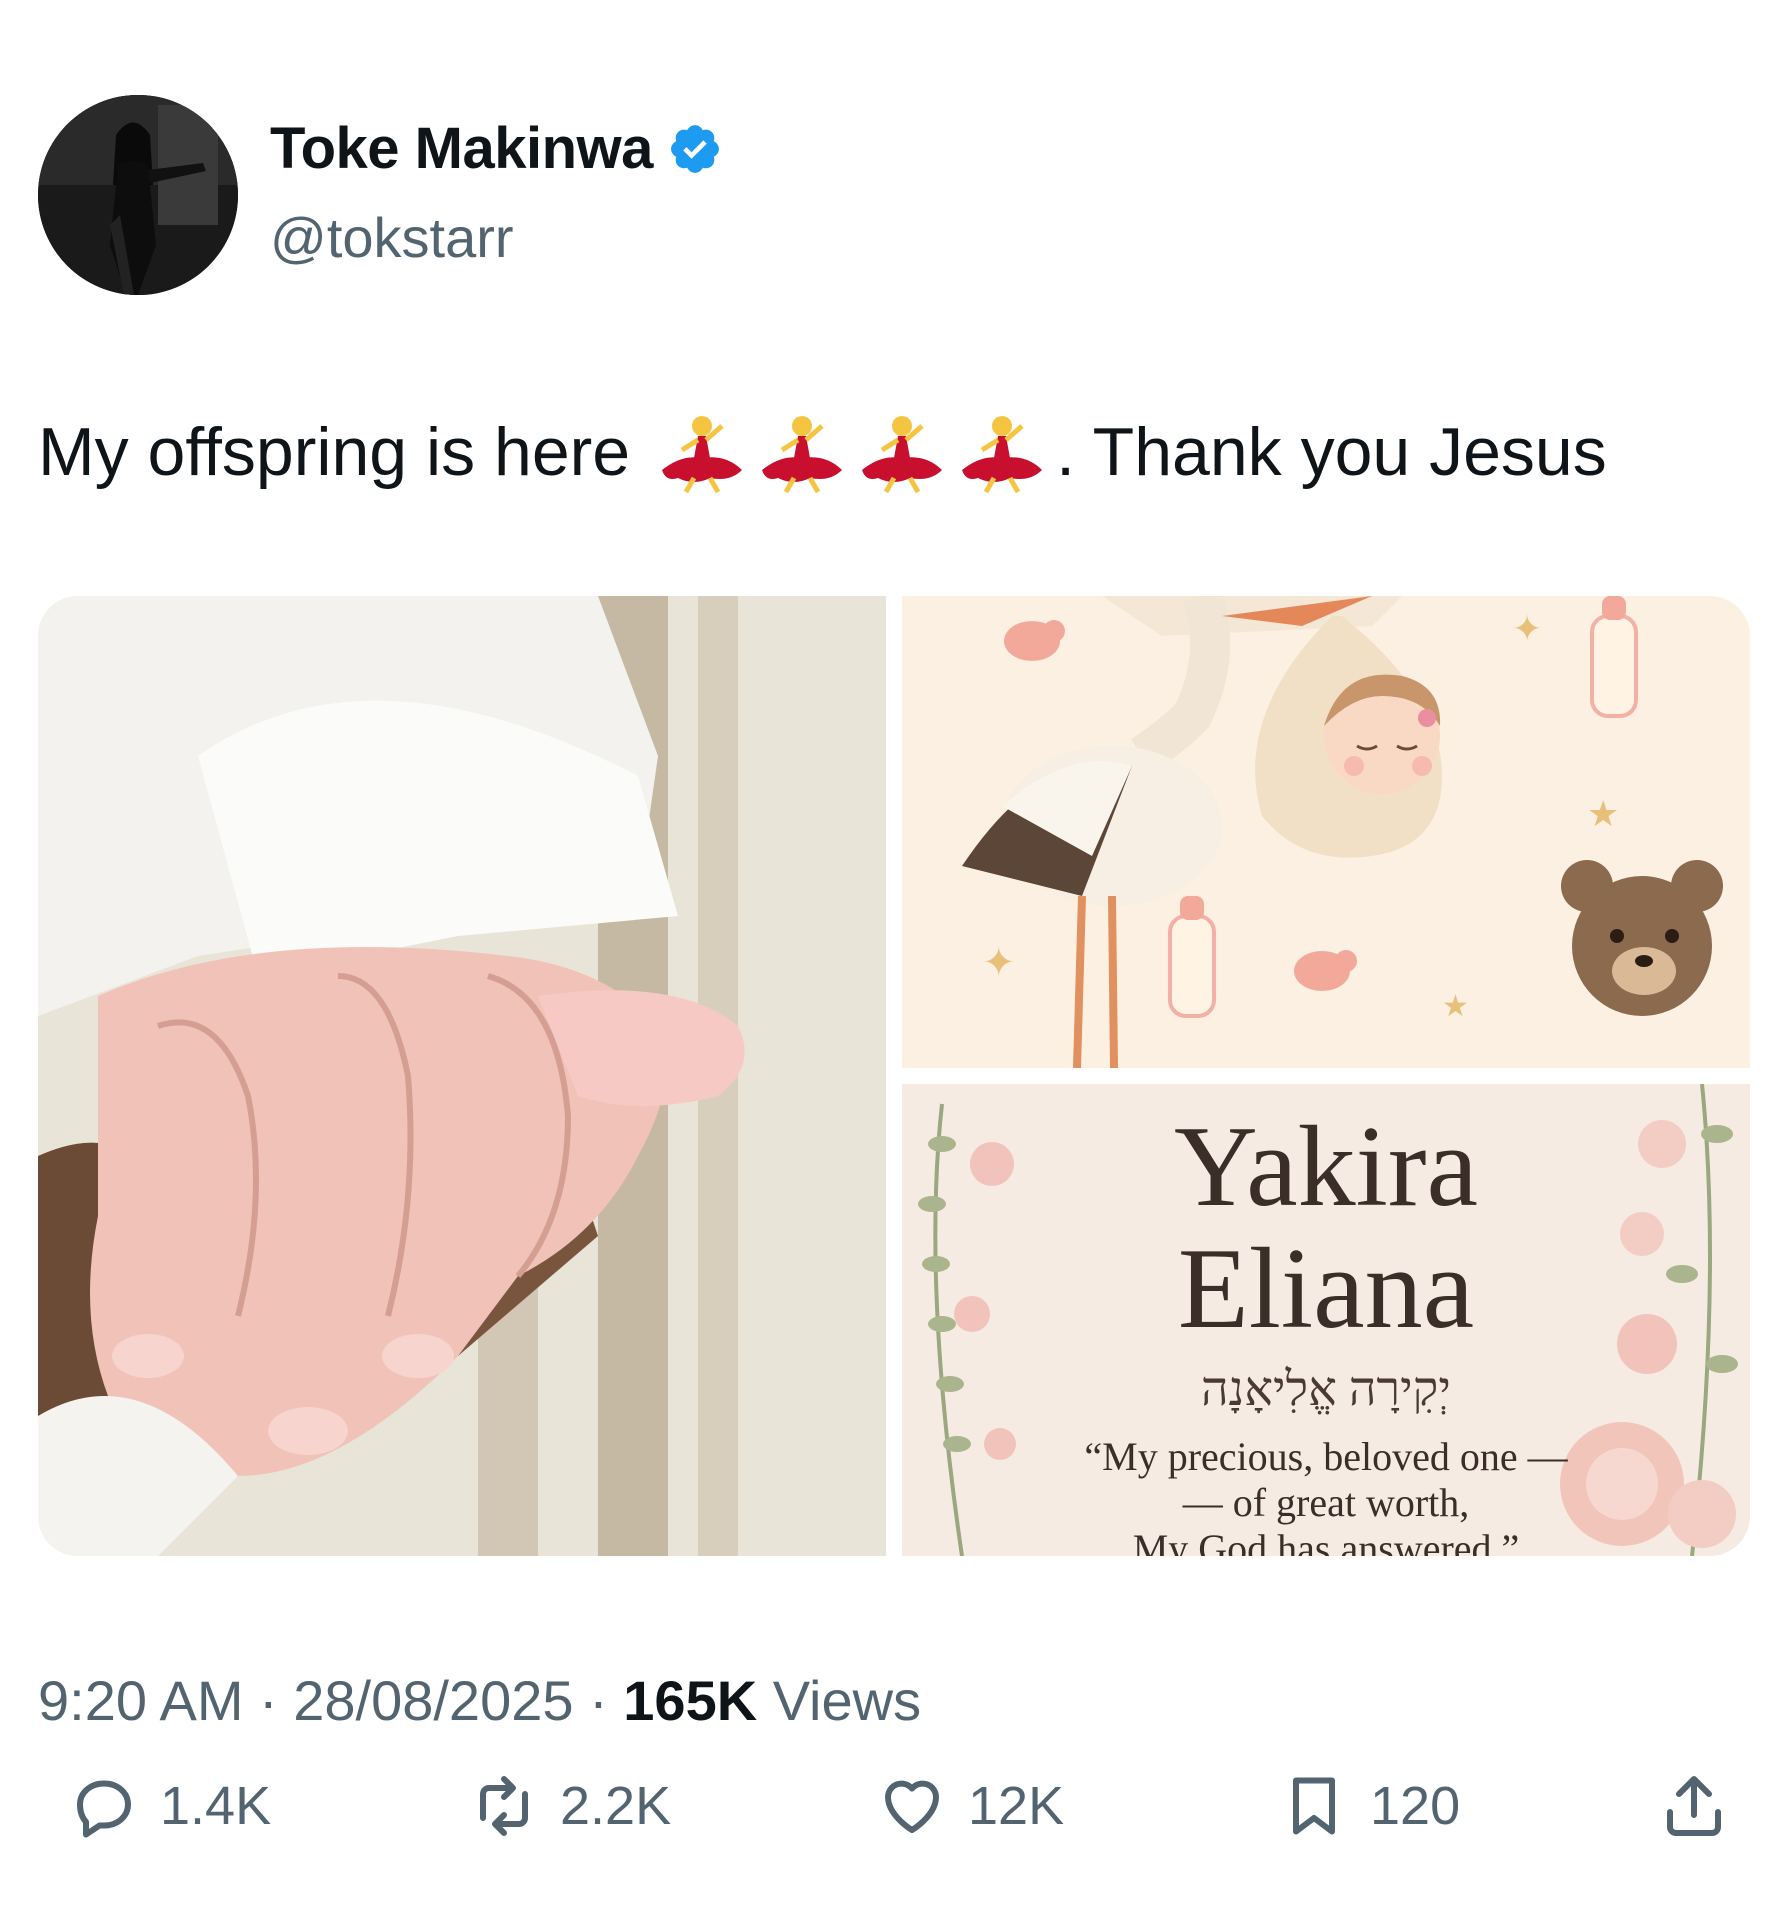  What do you see at coordinates (839, 1700) in the screenshot?
I see `views-label: Views` at bounding box center [839, 1700].